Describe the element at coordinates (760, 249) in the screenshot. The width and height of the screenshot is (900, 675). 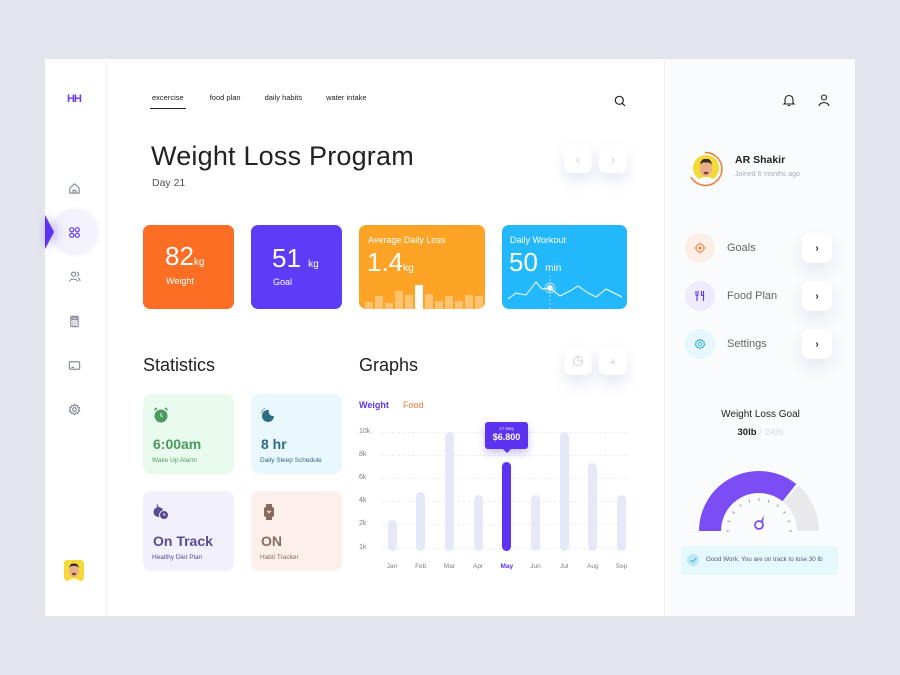
I see `menu-goals: Goals ›` at that location.